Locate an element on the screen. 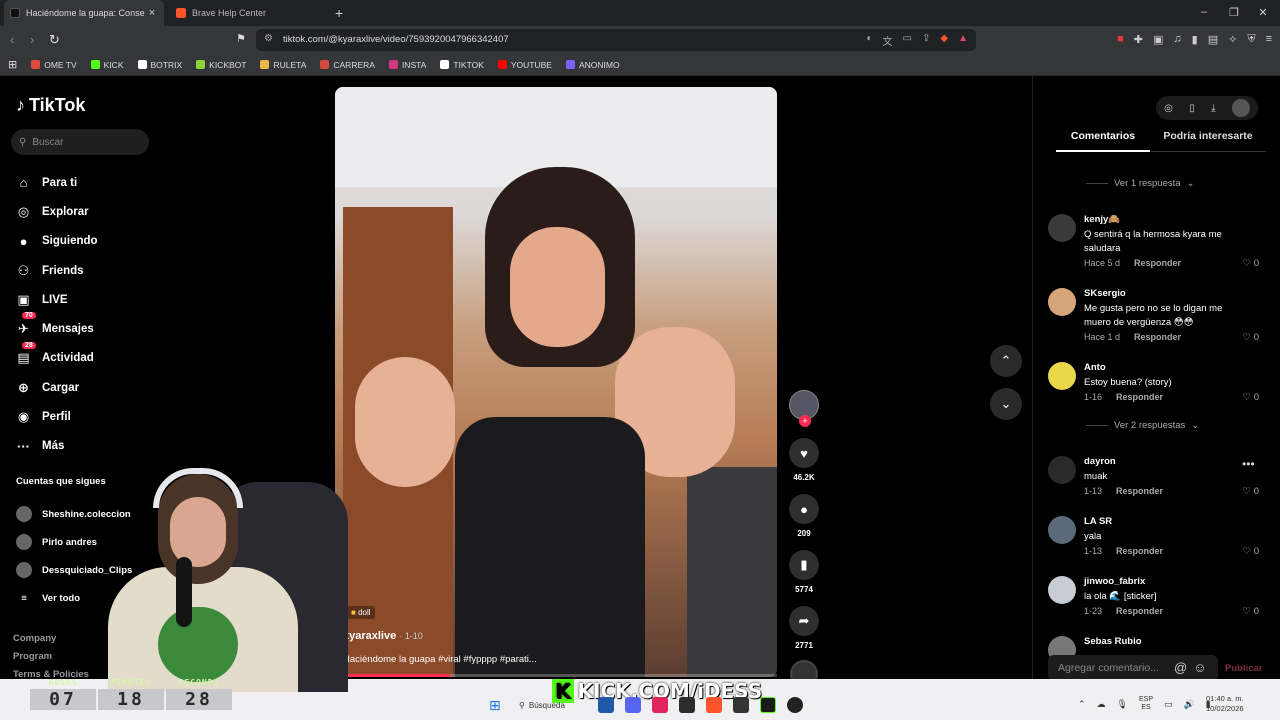  screenshot-icon: ▣ is located at coordinates (1158, 39).